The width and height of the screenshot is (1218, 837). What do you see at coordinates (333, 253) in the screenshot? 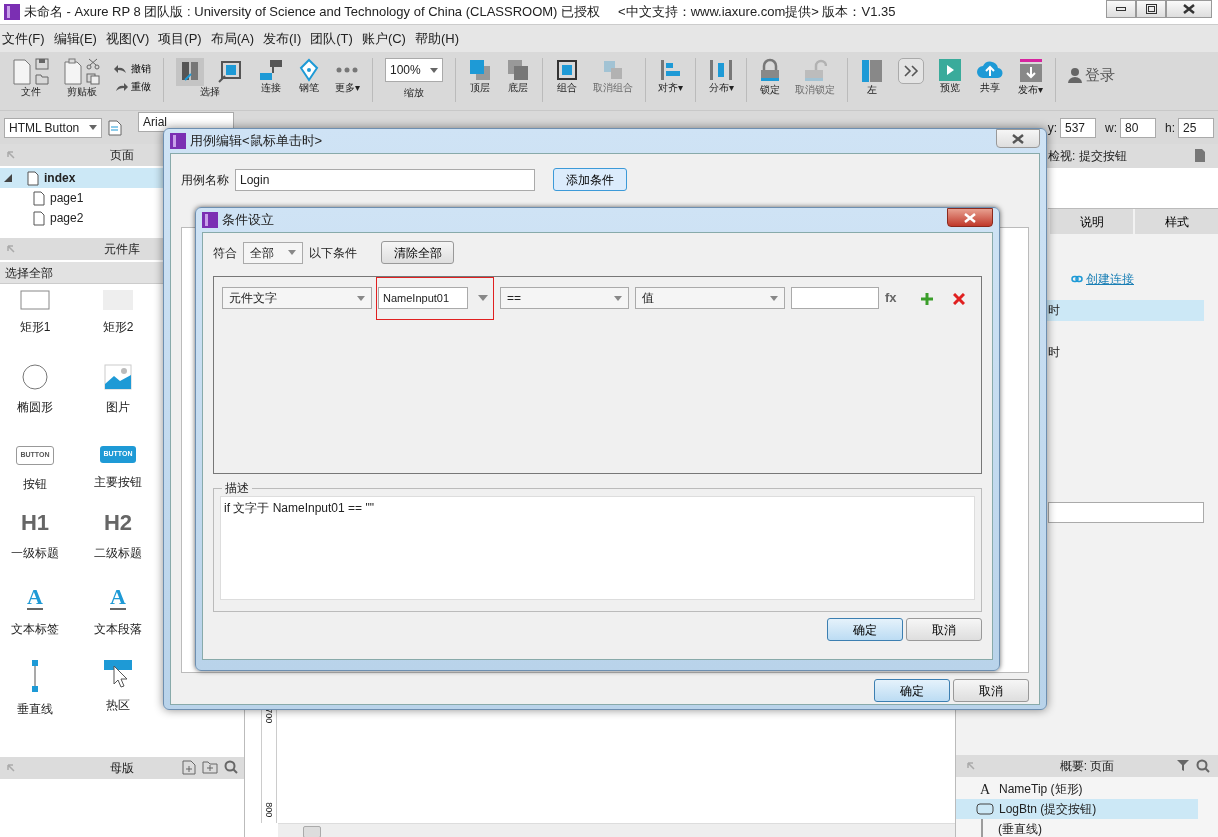
I see `match-suffix: 以下条件` at bounding box center [333, 253].